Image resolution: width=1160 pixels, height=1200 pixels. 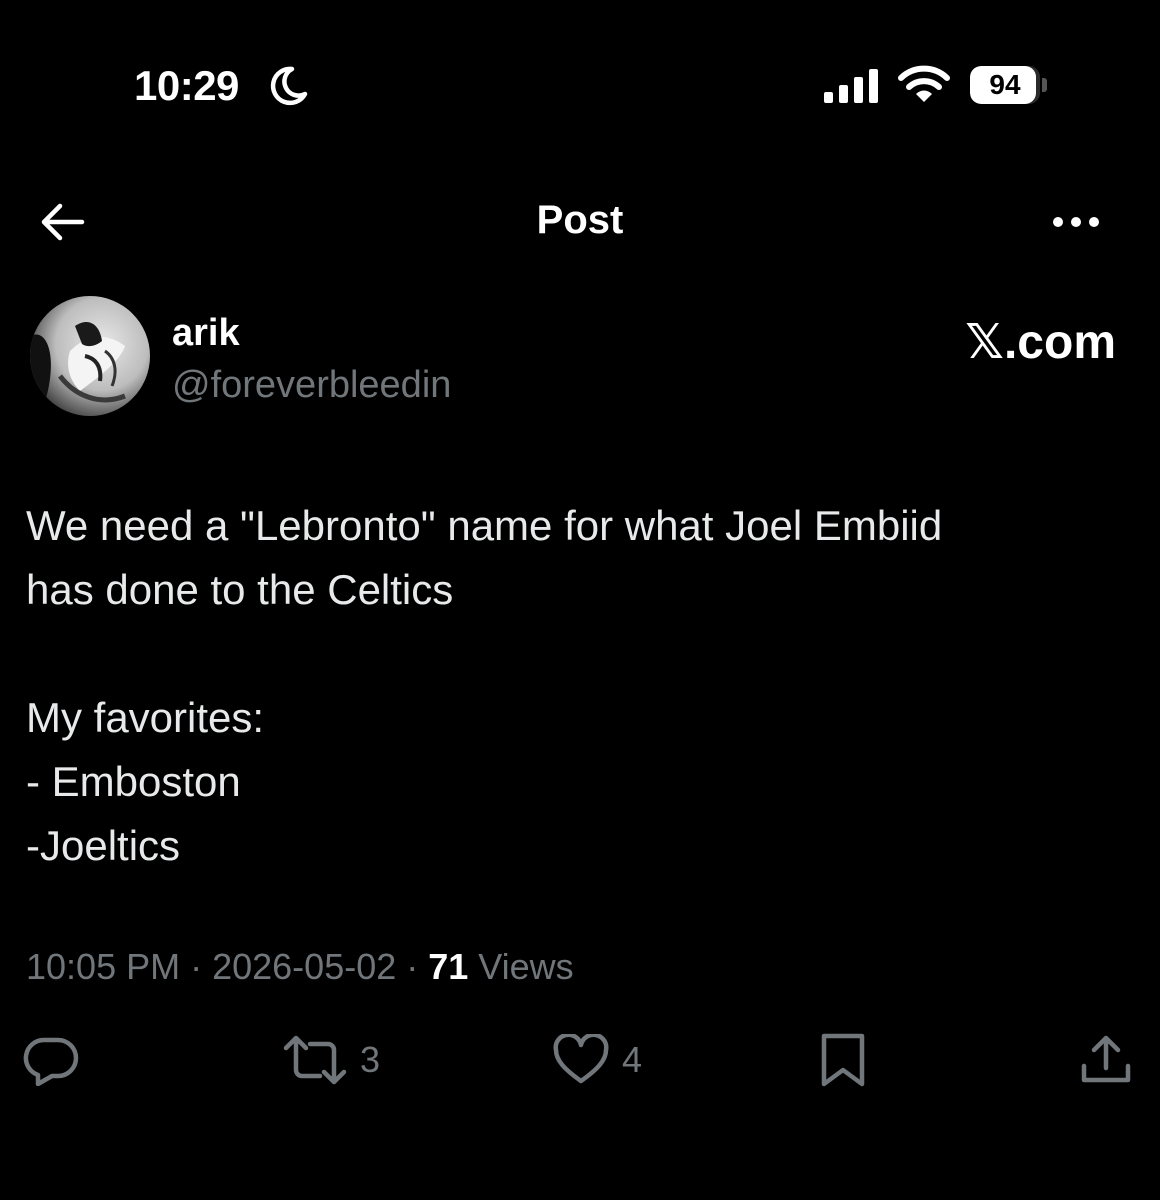 What do you see at coordinates (186, 85) in the screenshot?
I see `status-time: 10:29` at bounding box center [186, 85].